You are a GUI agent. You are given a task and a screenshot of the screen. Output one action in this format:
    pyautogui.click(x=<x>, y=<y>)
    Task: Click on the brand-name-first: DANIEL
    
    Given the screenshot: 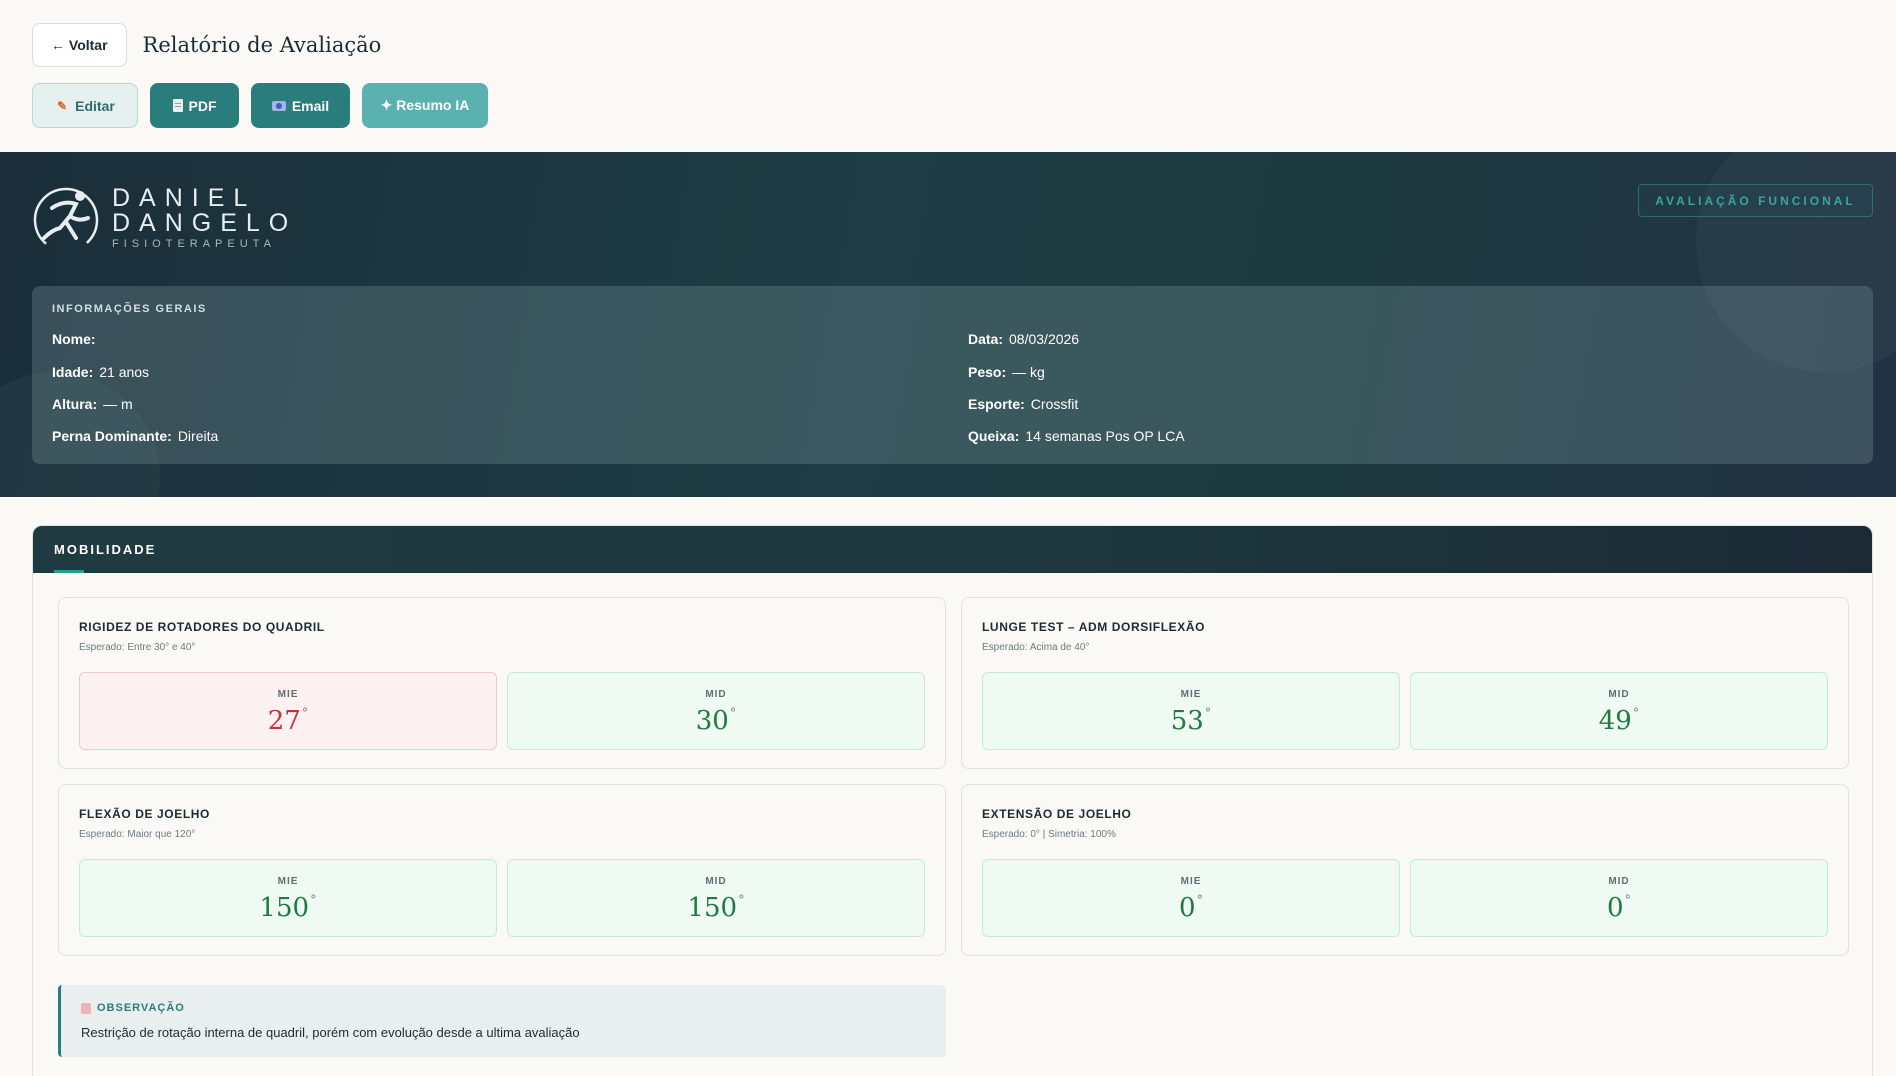 What is the action you would take?
    pyautogui.click(x=184, y=198)
    